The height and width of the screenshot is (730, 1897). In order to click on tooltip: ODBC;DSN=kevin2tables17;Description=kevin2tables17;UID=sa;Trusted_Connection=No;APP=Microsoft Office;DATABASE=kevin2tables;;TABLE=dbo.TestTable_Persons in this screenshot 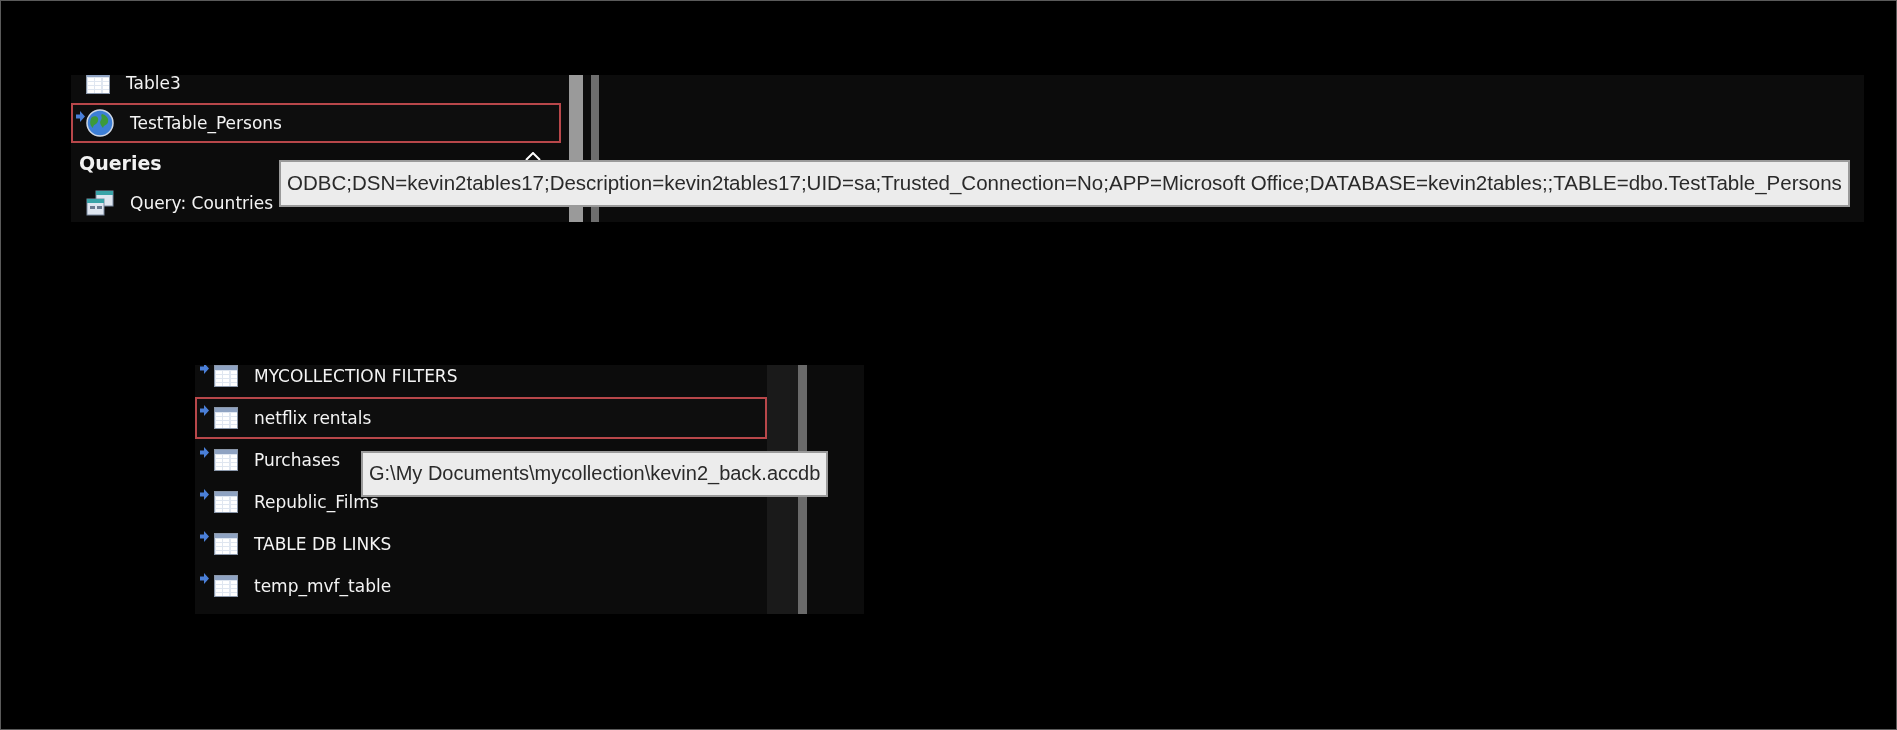, I will do `click(1064, 183)`.